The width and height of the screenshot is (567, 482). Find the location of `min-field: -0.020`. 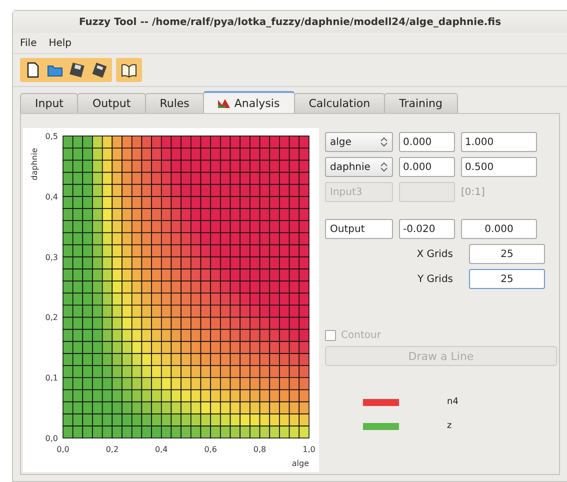

min-field: -0.020 is located at coordinates (427, 229).